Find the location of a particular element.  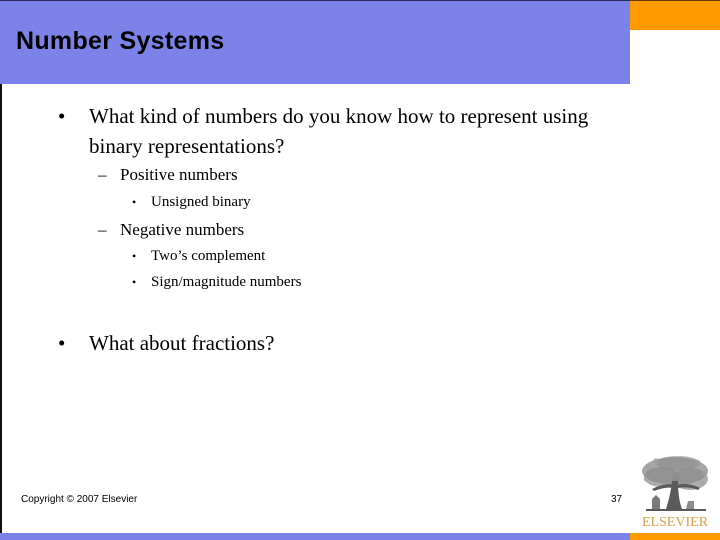

elsevier-logo: ELSEVIER is located at coordinates (675, 493).